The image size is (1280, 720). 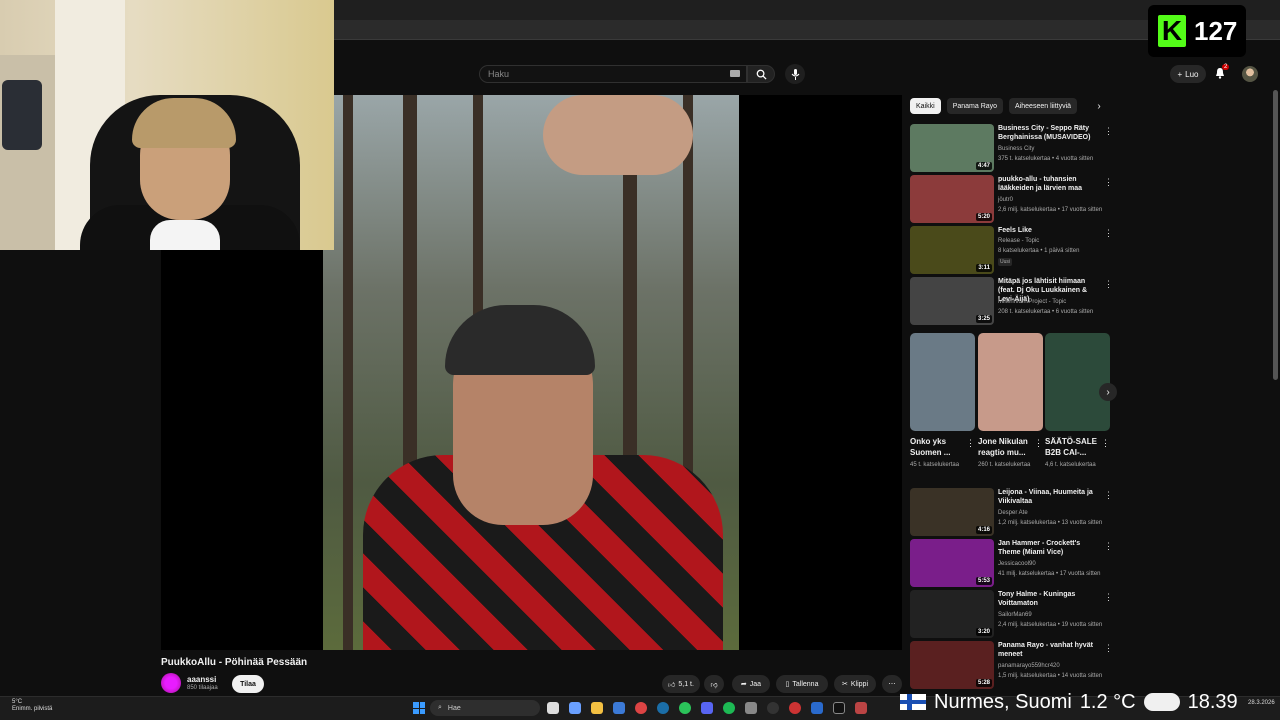 What do you see at coordinates (952, 614) in the screenshot?
I see `video-thumbnail: 3:20` at bounding box center [952, 614].